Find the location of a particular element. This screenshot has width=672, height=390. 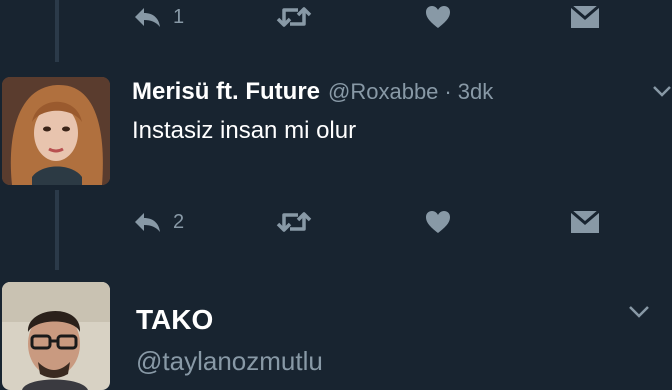

username: @Roxabbe is located at coordinates (383, 92).